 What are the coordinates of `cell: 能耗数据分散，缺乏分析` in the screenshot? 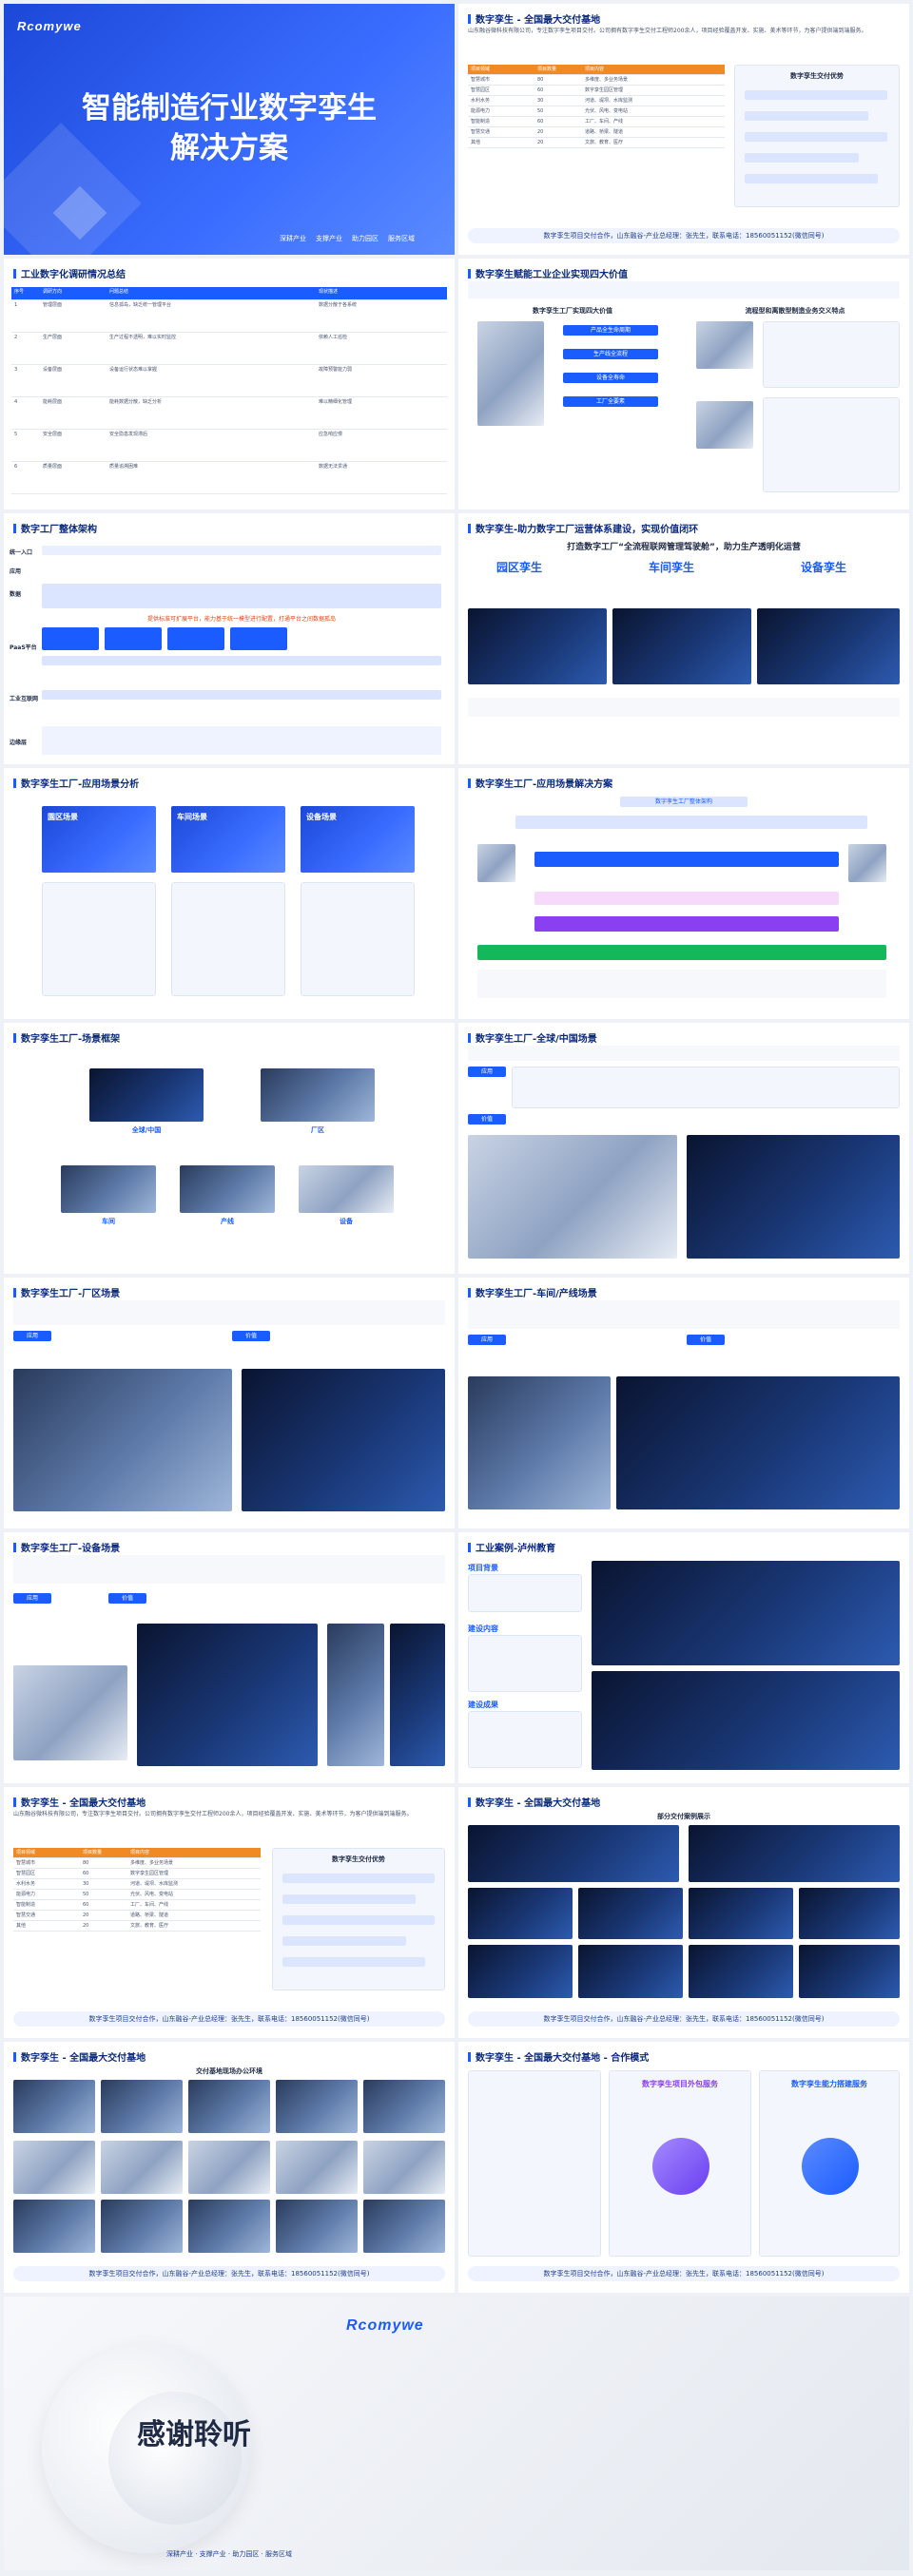 It's located at (212, 413).